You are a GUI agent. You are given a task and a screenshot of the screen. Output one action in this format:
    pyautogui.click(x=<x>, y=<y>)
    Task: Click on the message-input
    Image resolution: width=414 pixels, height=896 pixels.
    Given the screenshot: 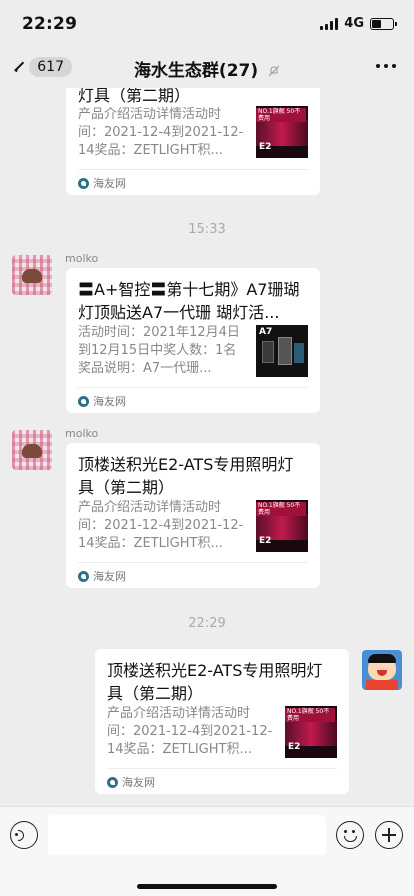 What is the action you would take?
    pyautogui.click(x=187, y=835)
    